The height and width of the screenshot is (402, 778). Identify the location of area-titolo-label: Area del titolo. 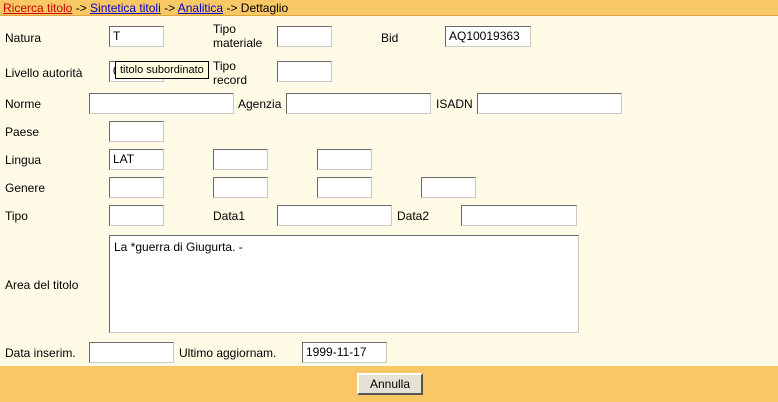
(42, 285).